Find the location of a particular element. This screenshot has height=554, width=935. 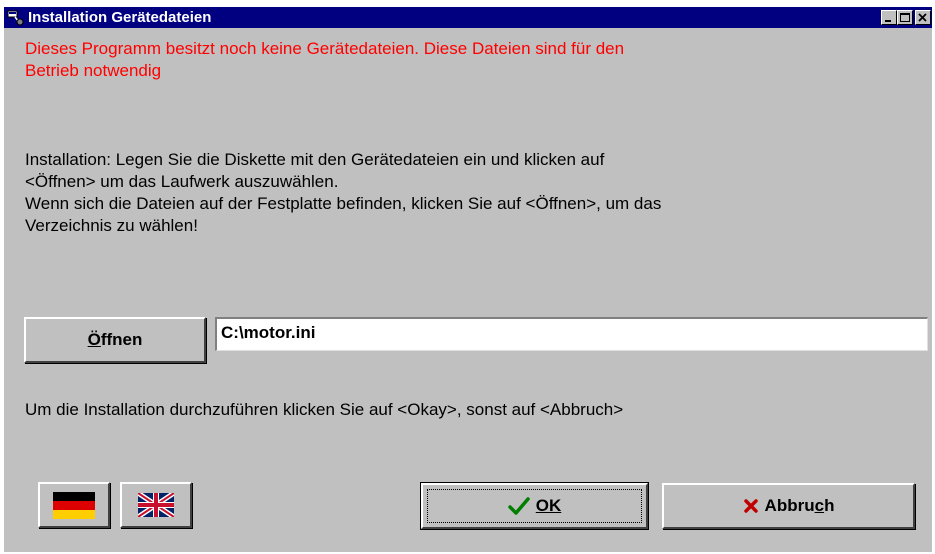

cancel-button-label: Abbruch is located at coordinates (800, 506).